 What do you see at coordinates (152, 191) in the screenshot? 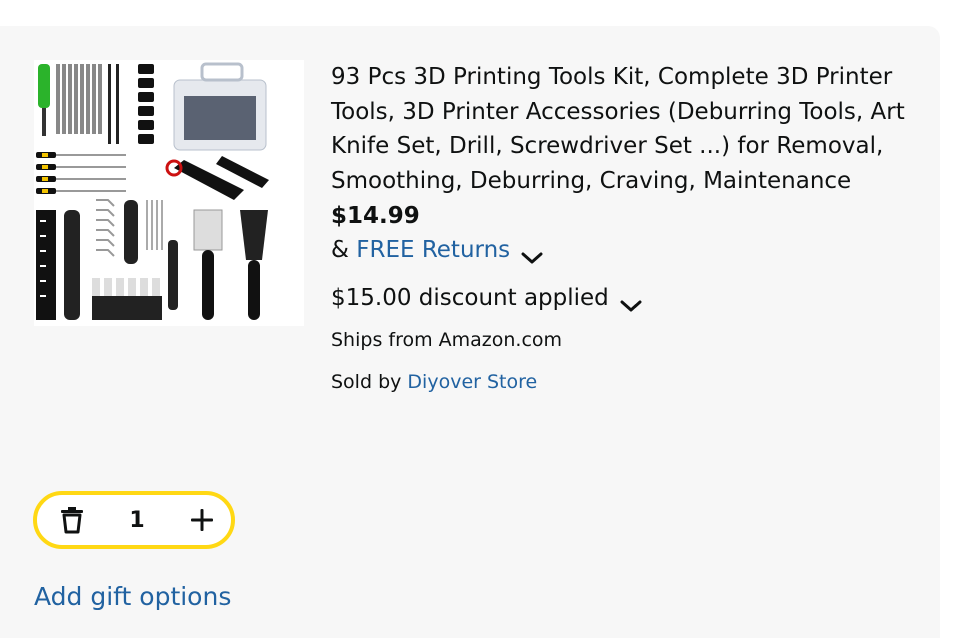
I see `tool-kit-illustration` at bounding box center [152, 191].